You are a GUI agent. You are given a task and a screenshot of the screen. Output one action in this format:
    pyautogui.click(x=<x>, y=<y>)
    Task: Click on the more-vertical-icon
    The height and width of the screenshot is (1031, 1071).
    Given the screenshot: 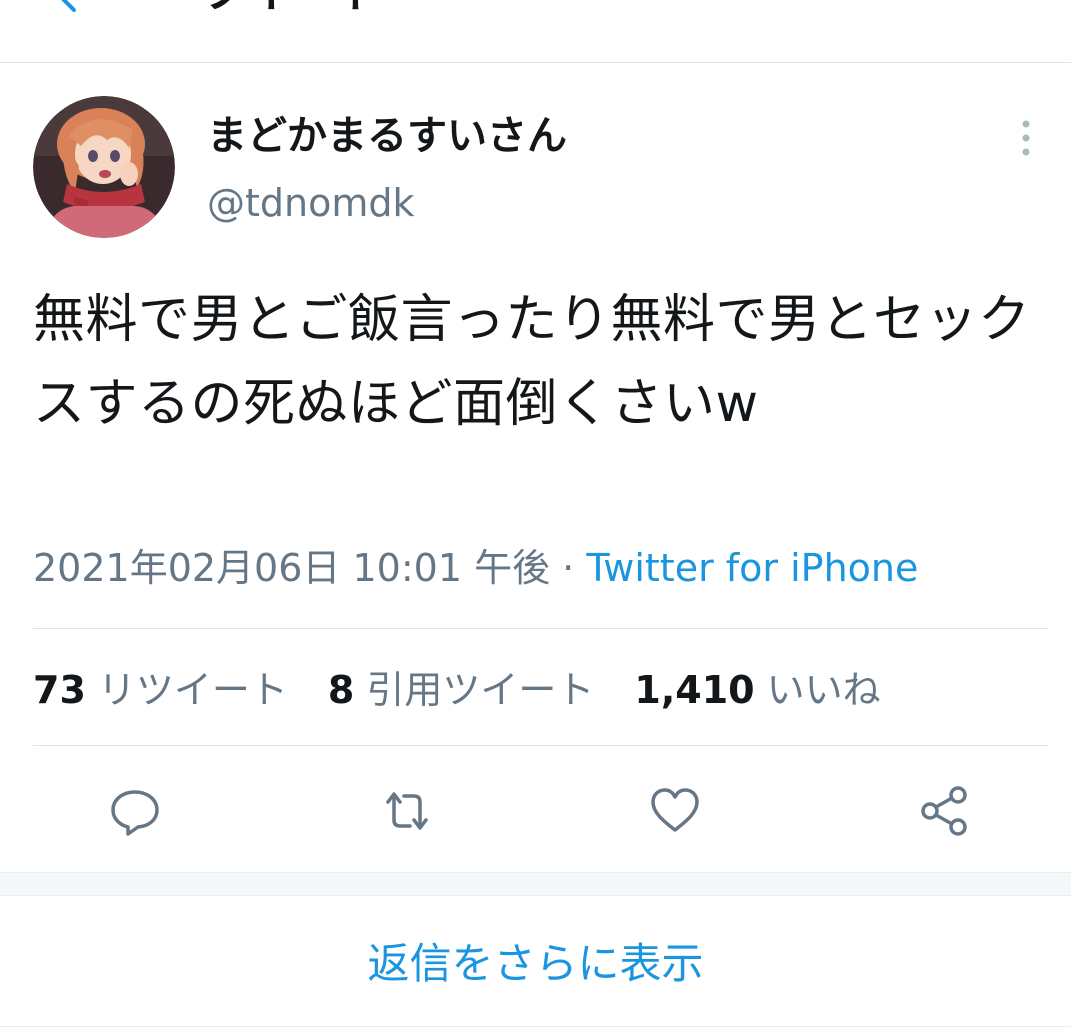 What is the action you would take?
    pyautogui.click(x=1026, y=138)
    